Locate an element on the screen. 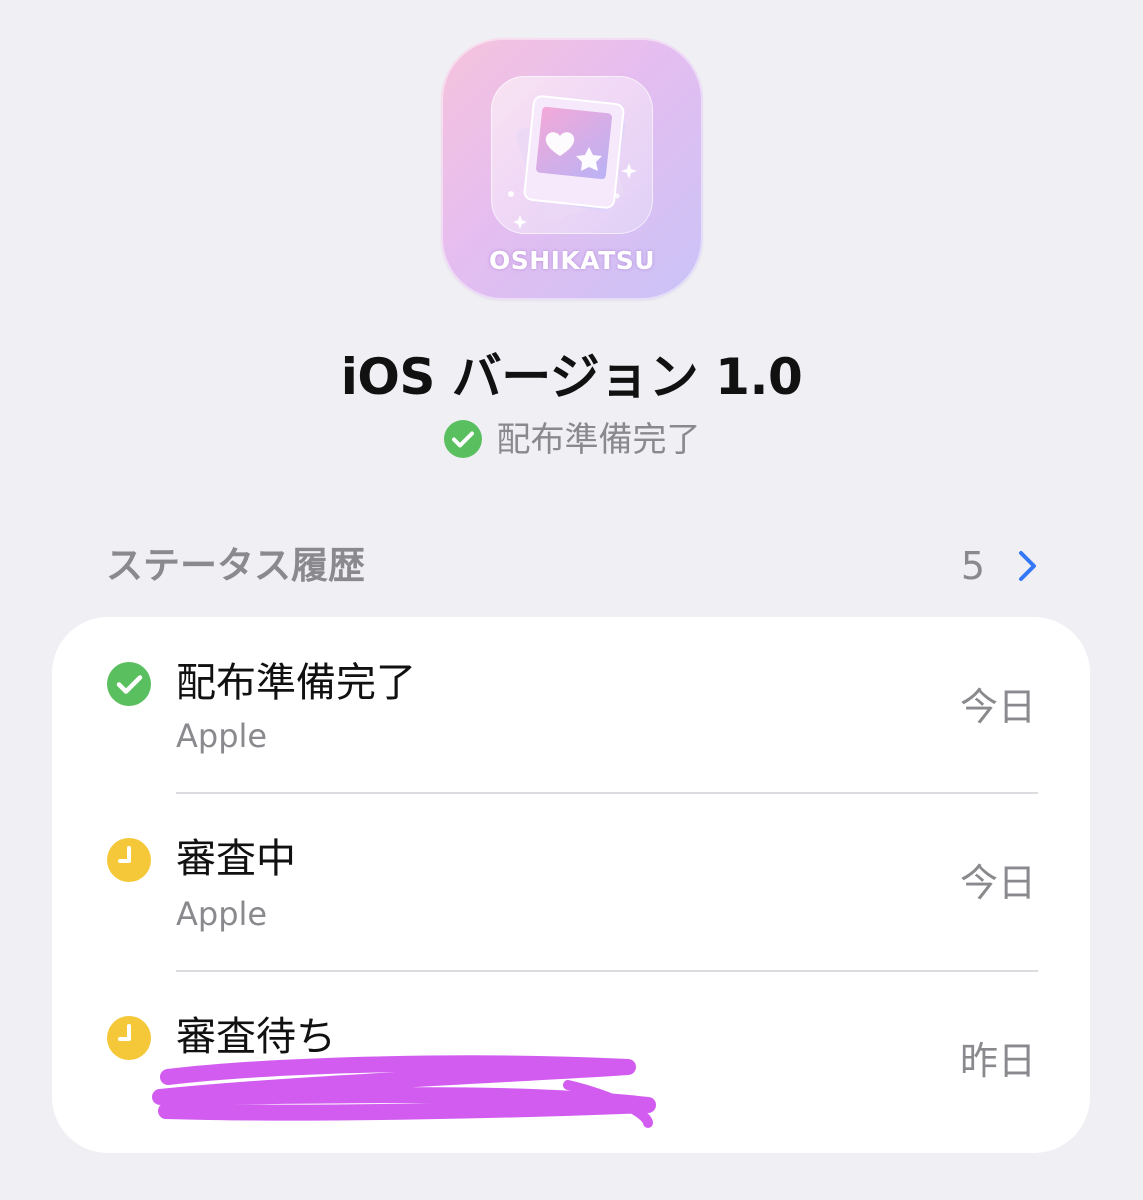 Image resolution: width=1143 pixels, height=1200 pixels. history-row-ready: 配布準備完了 Apple 今日 is located at coordinates (571, 706).